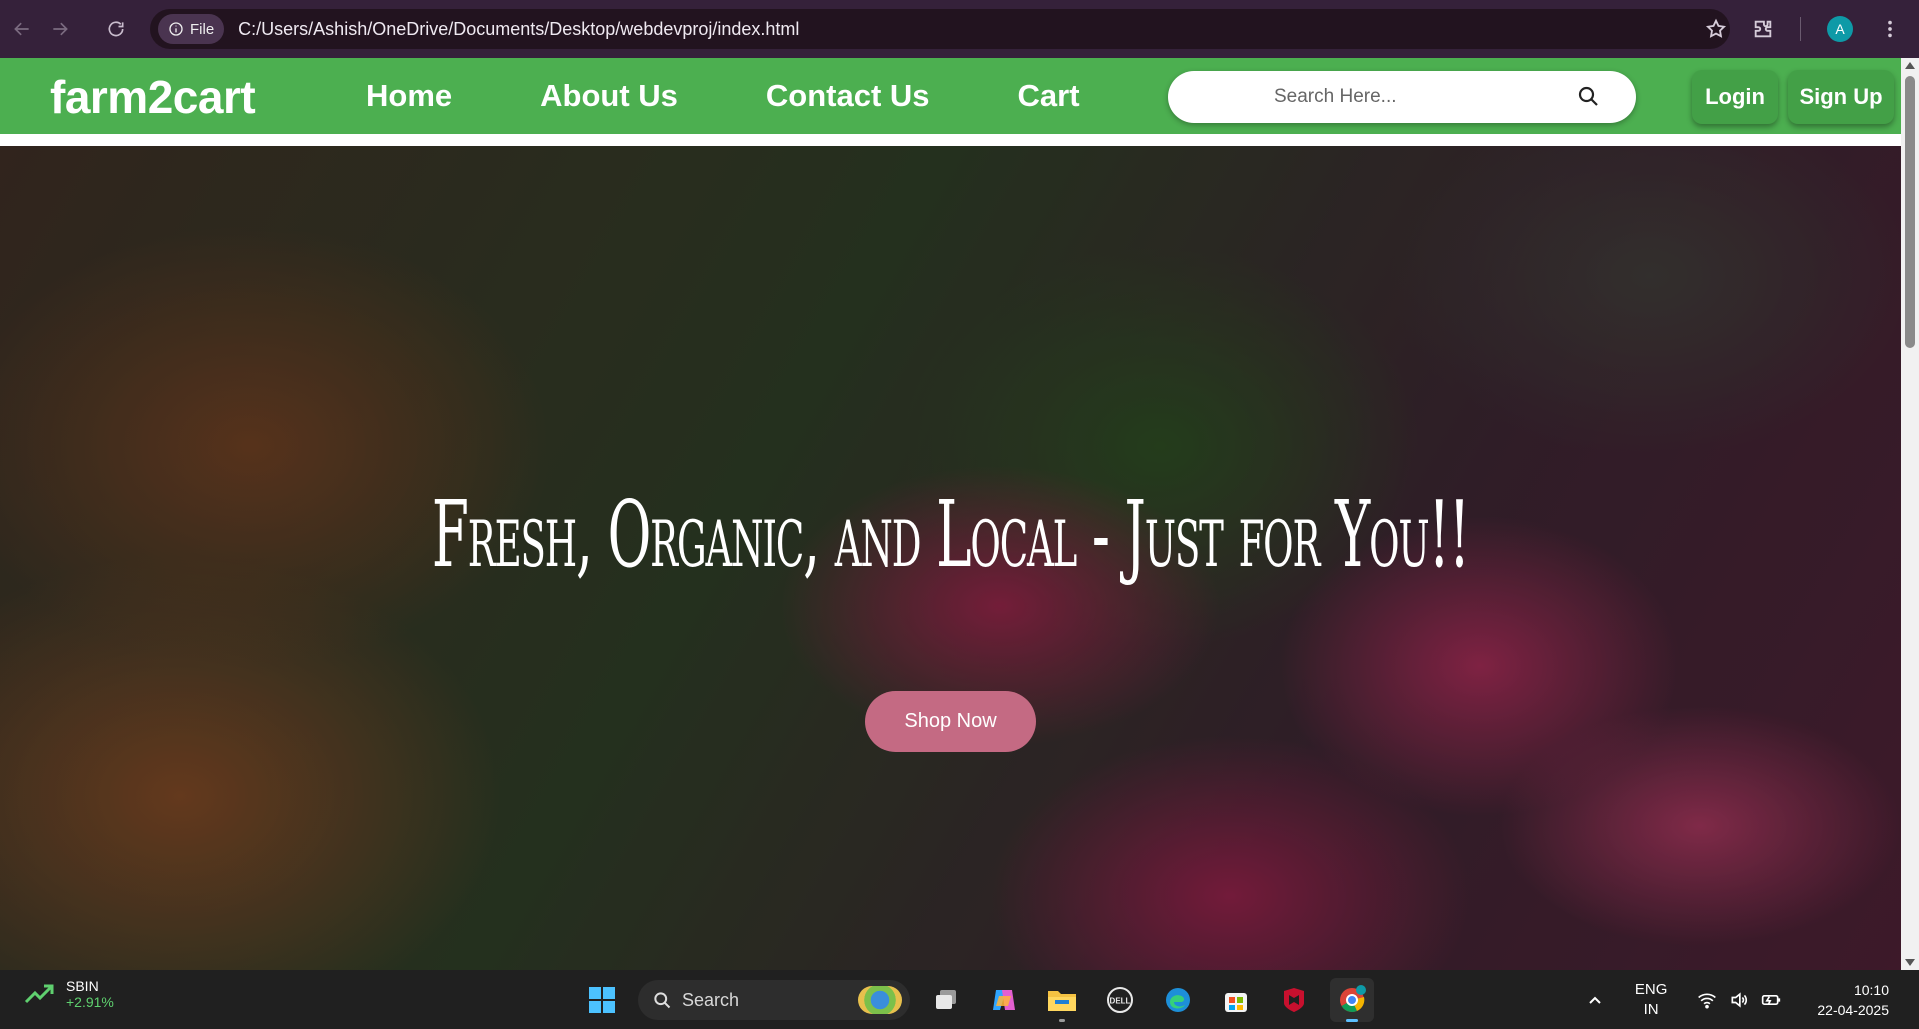 The image size is (1919, 1029). What do you see at coordinates (848, 96) in the screenshot?
I see `nav-contact-us: Contact Us` at bounding box center [848, 96].